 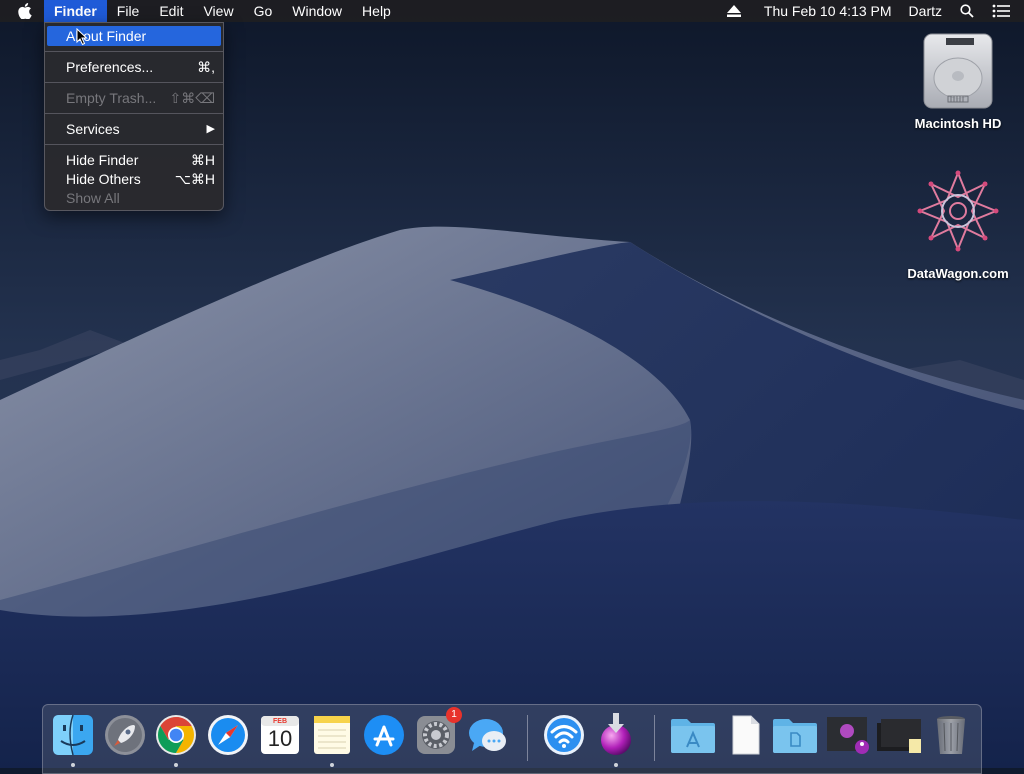 I want to click on submenu-arrow-icon: ▶, so click(x=210, y=129).